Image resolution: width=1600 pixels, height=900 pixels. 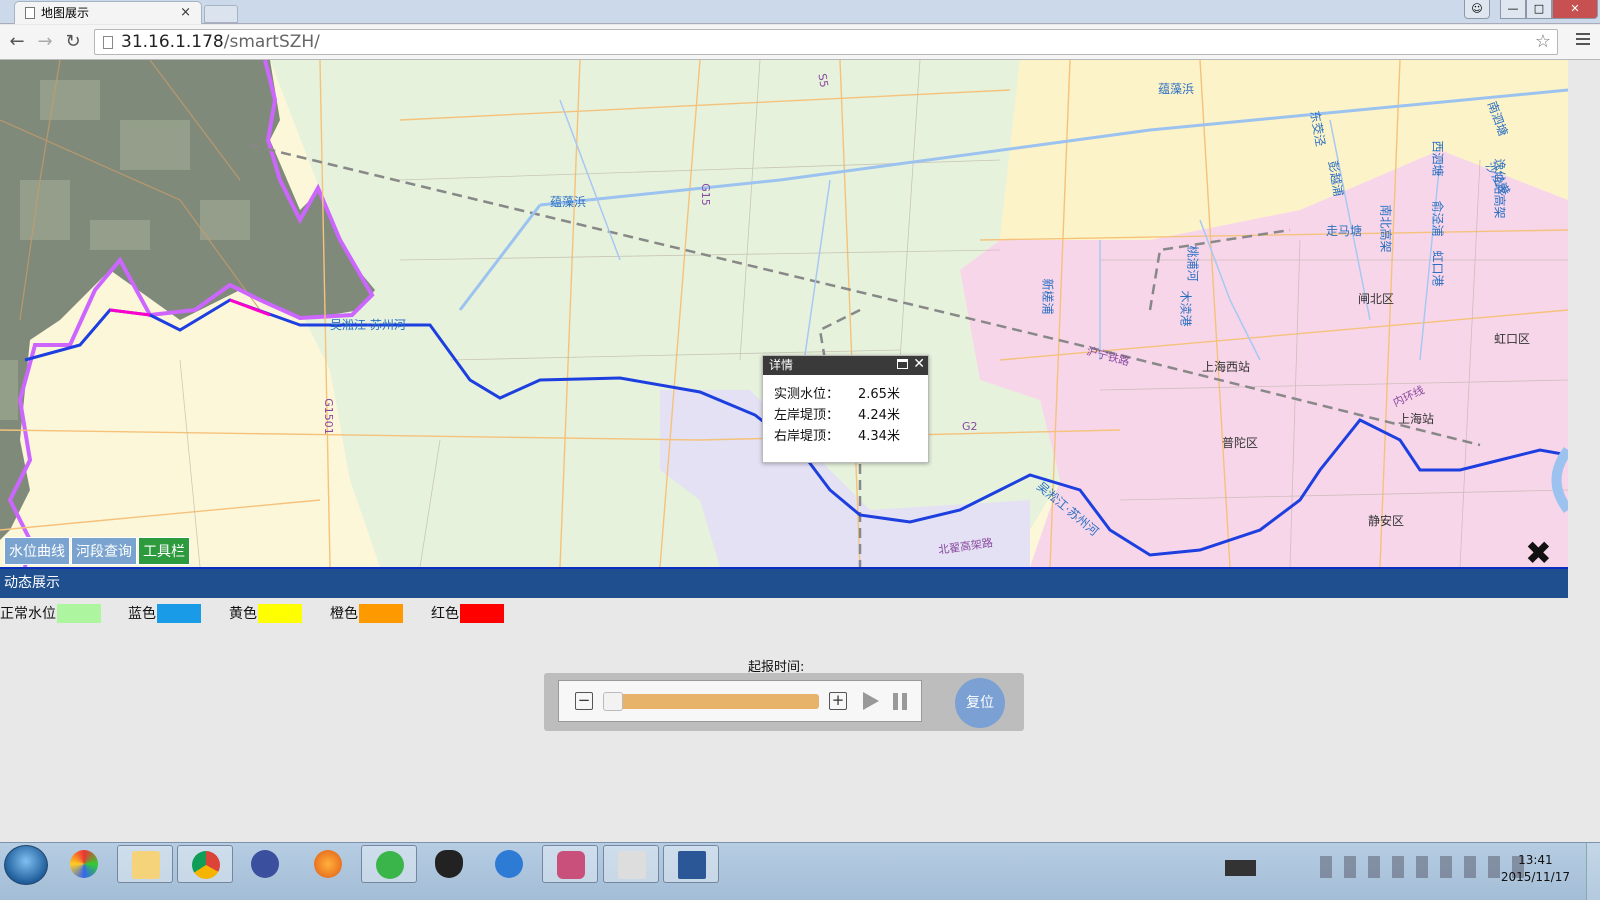 I want to click on legend-item: 橙色, so click(x=366, y=613).